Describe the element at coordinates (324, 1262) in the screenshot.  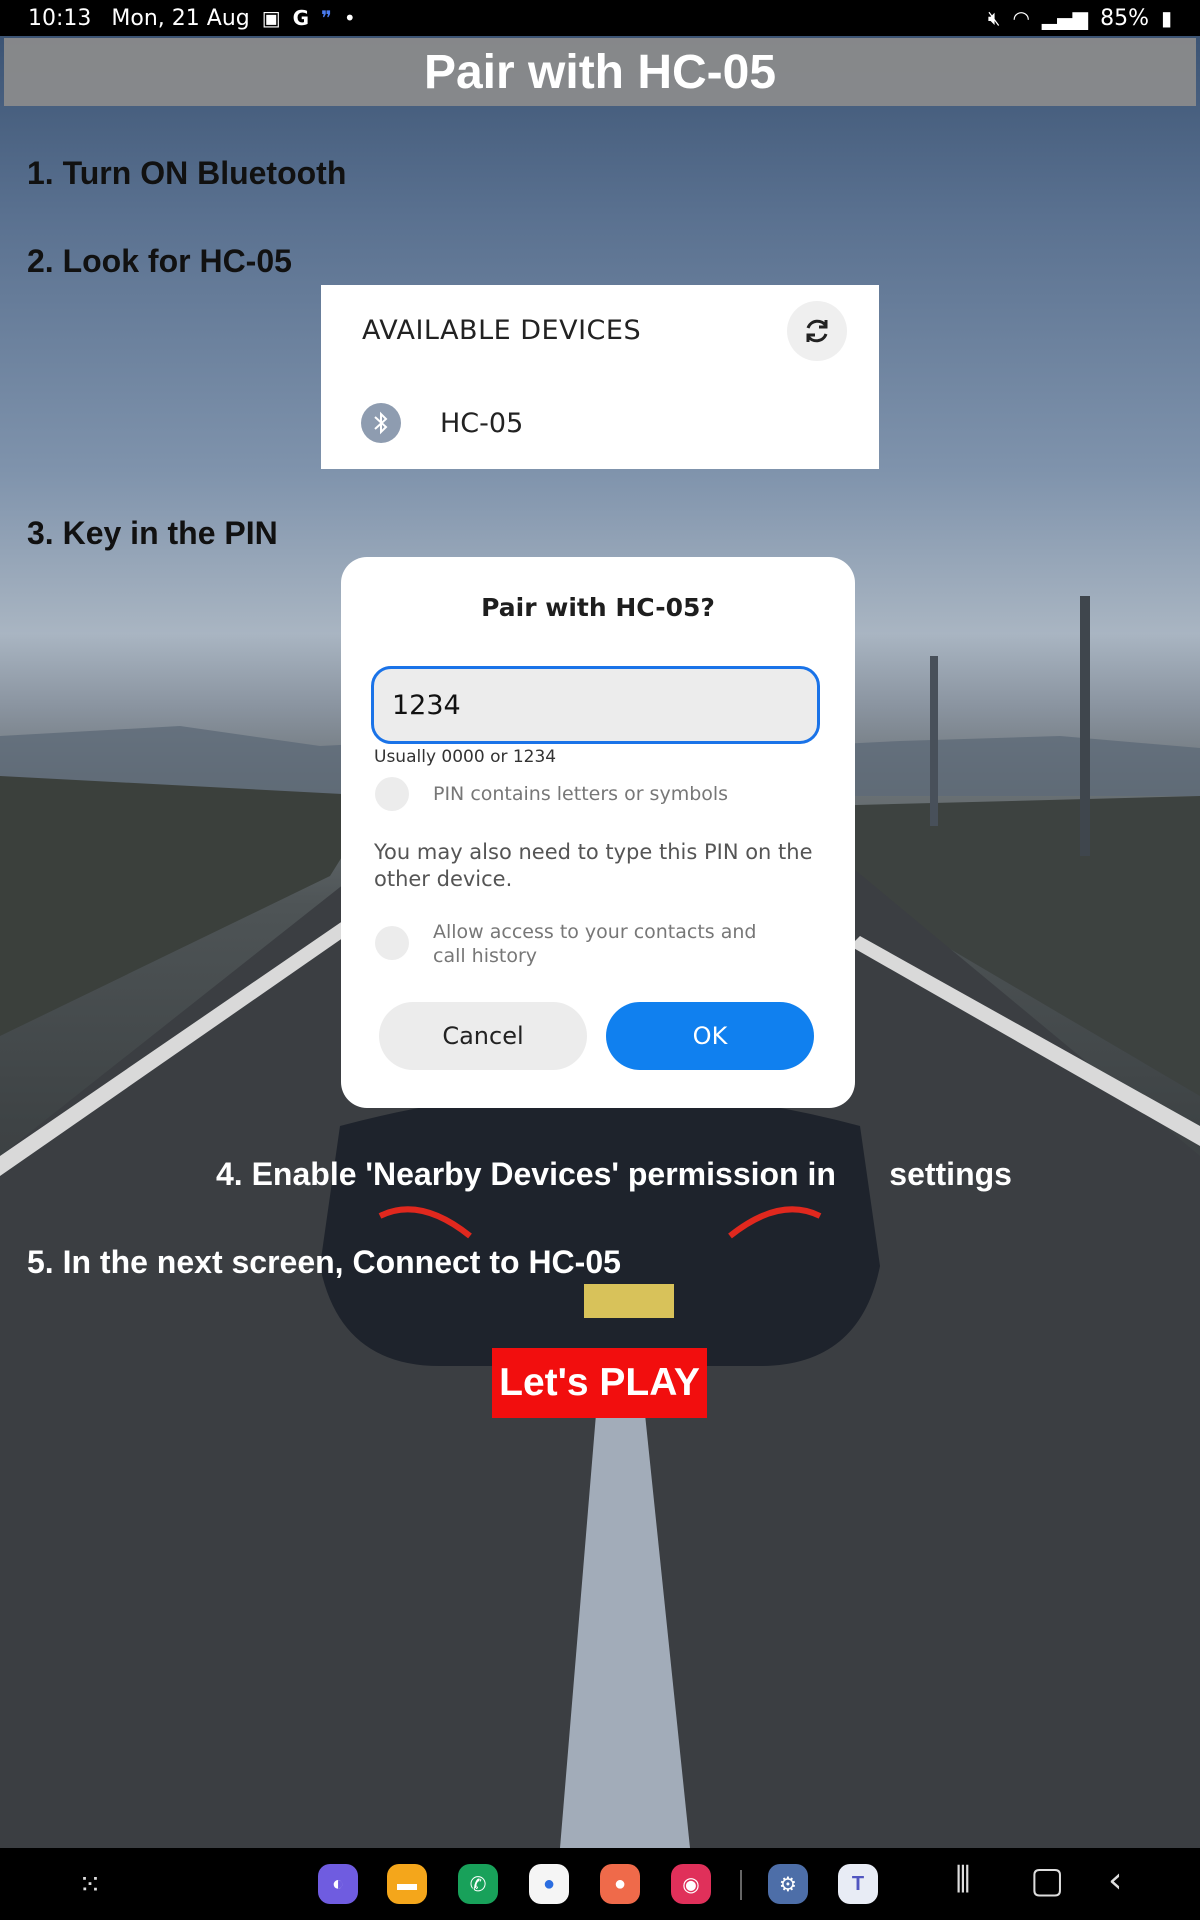
I see `step-5: 5. In the next screen, Connect to HC-05` at that location.